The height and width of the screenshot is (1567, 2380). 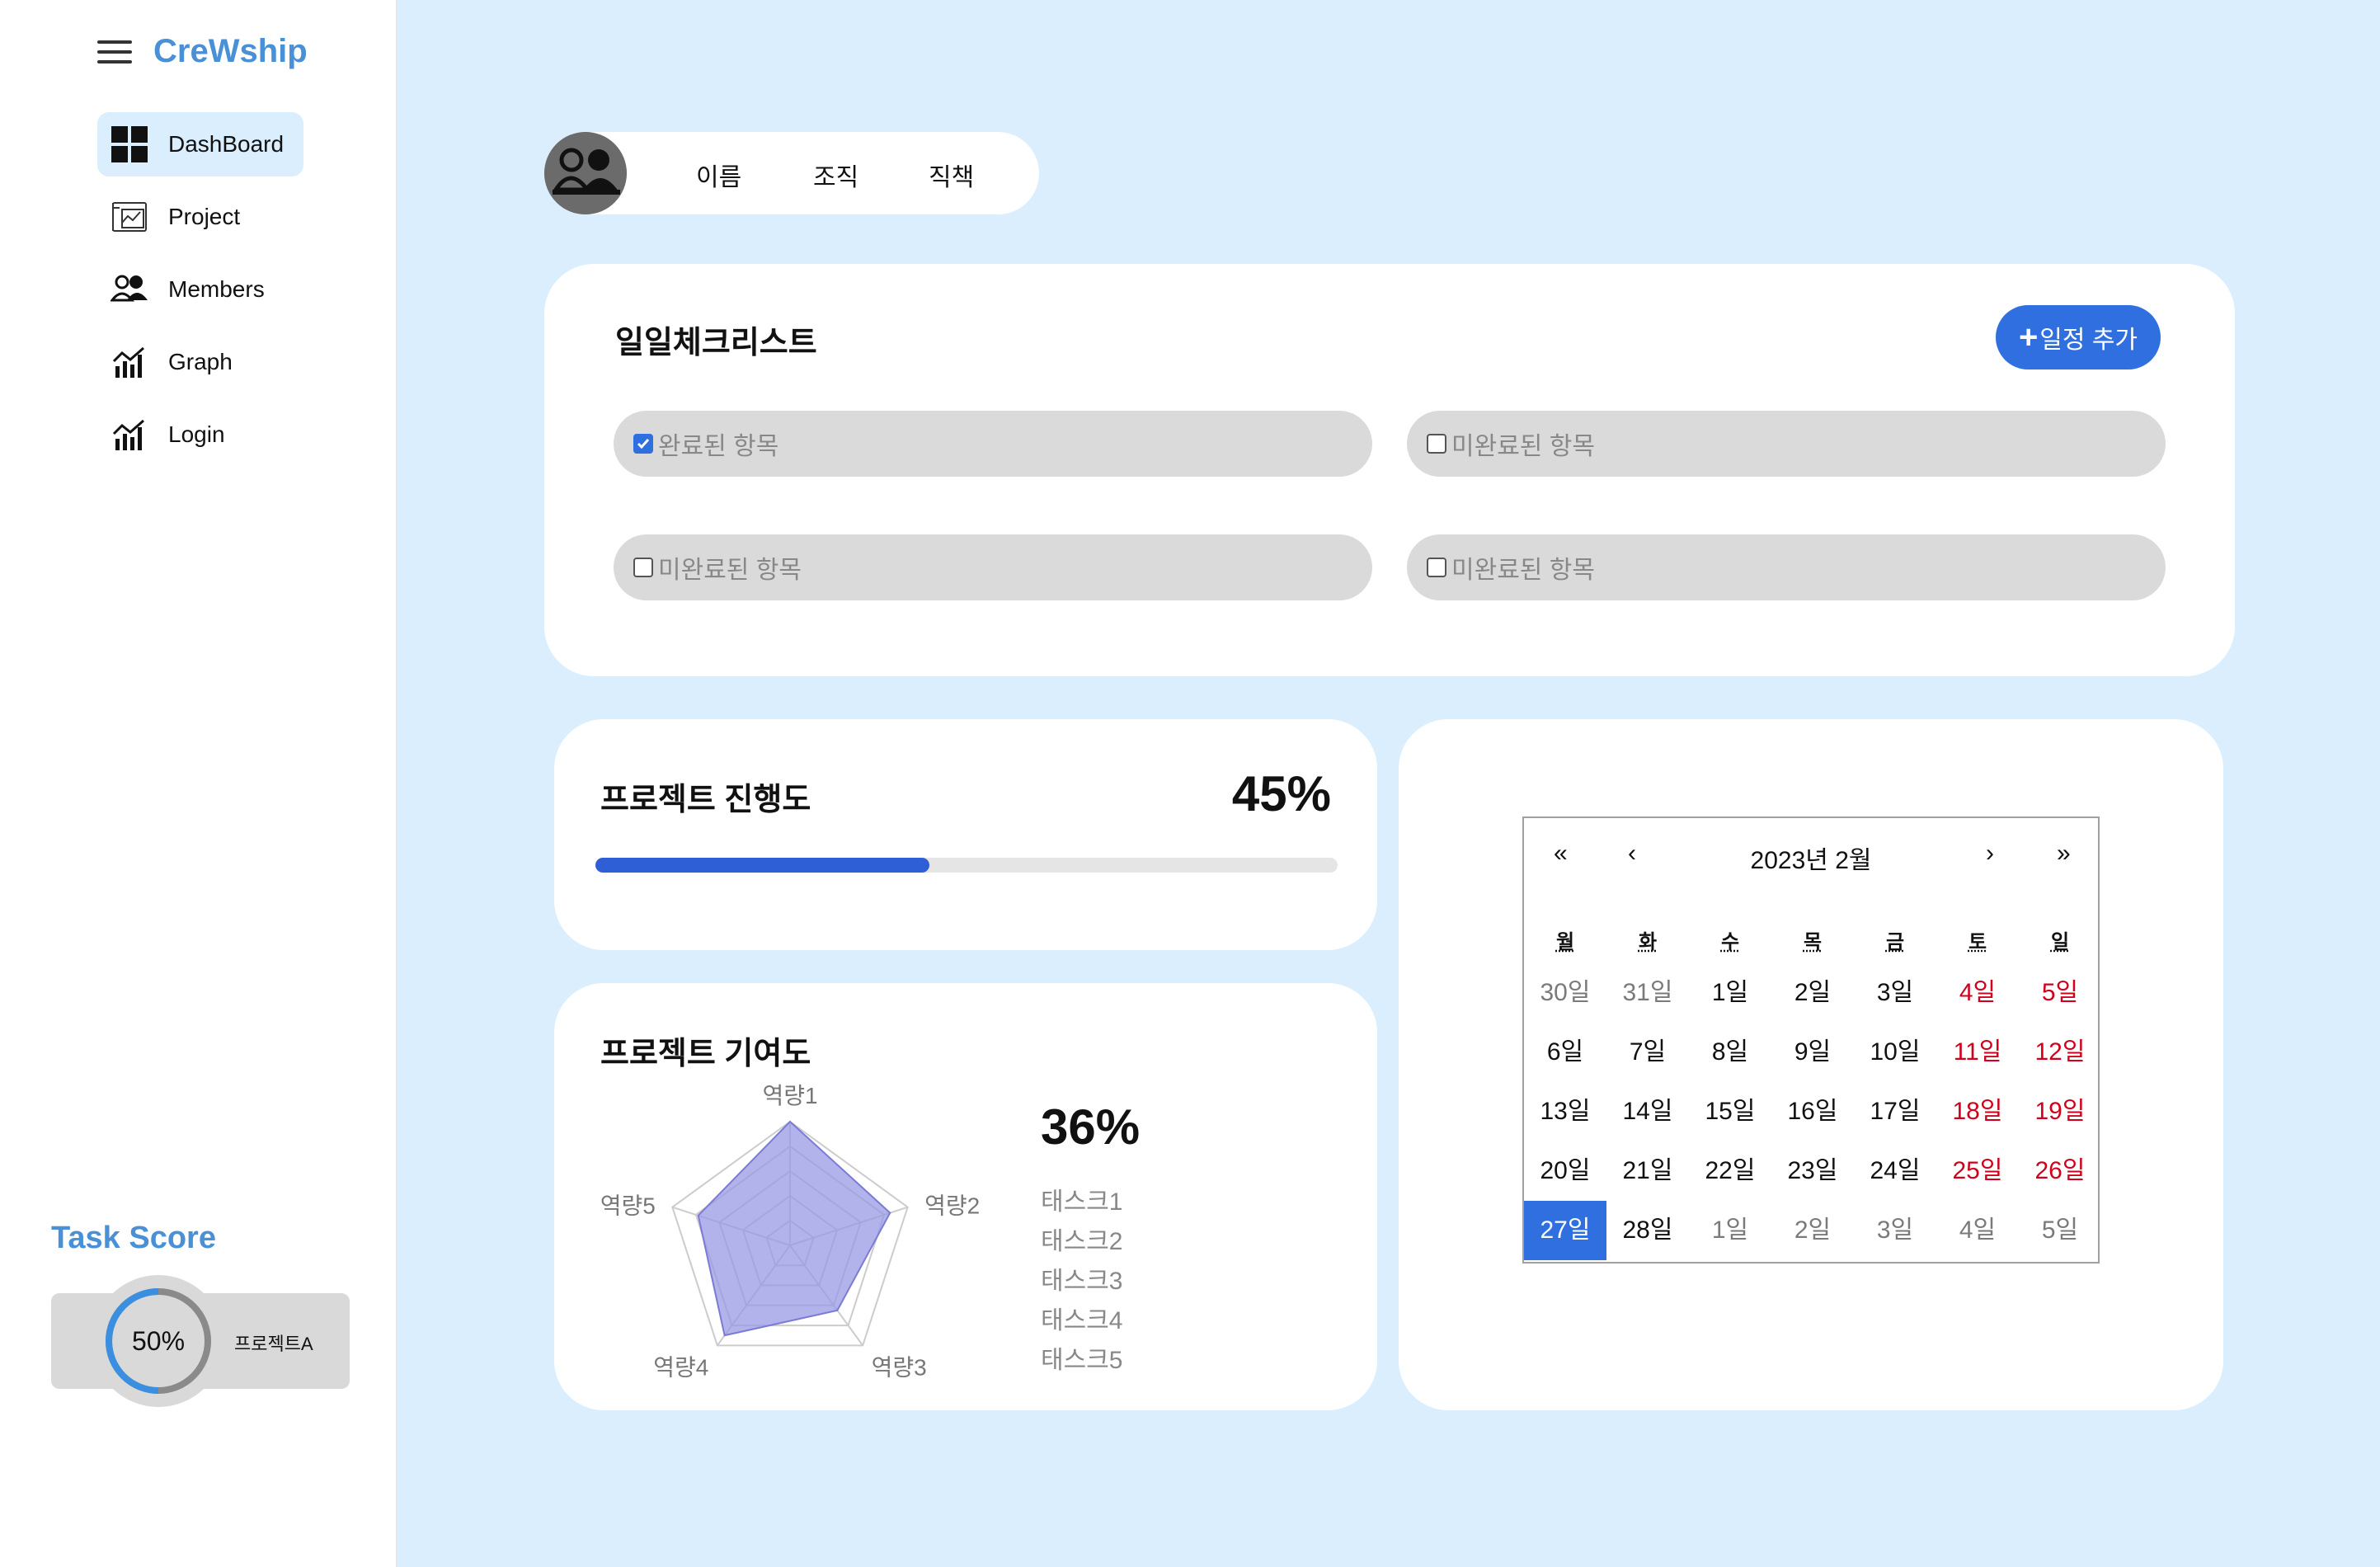 I want to click on progress-bar, so click(x=966, y=866).